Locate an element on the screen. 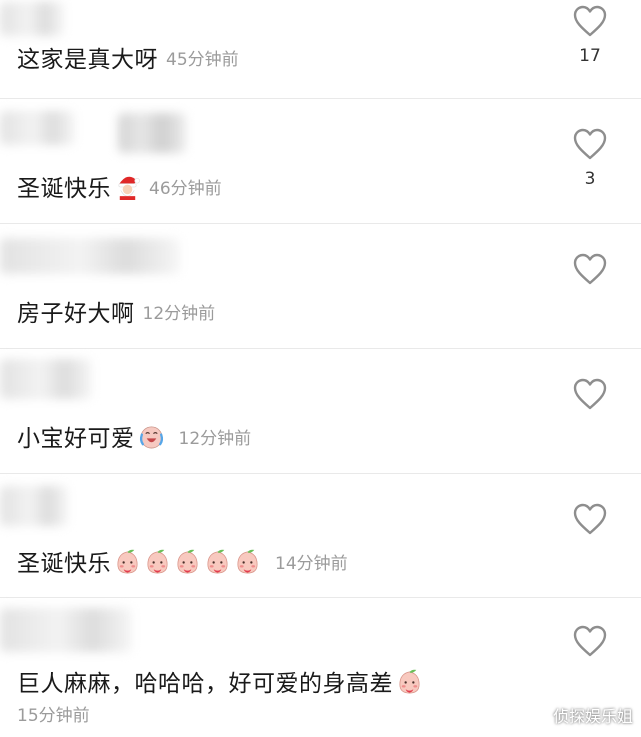 The image size is (641, 737). comment-text: 巨人麻麻，哈哈哈，好可爱的身高差 is located at coordinates (205, 684).